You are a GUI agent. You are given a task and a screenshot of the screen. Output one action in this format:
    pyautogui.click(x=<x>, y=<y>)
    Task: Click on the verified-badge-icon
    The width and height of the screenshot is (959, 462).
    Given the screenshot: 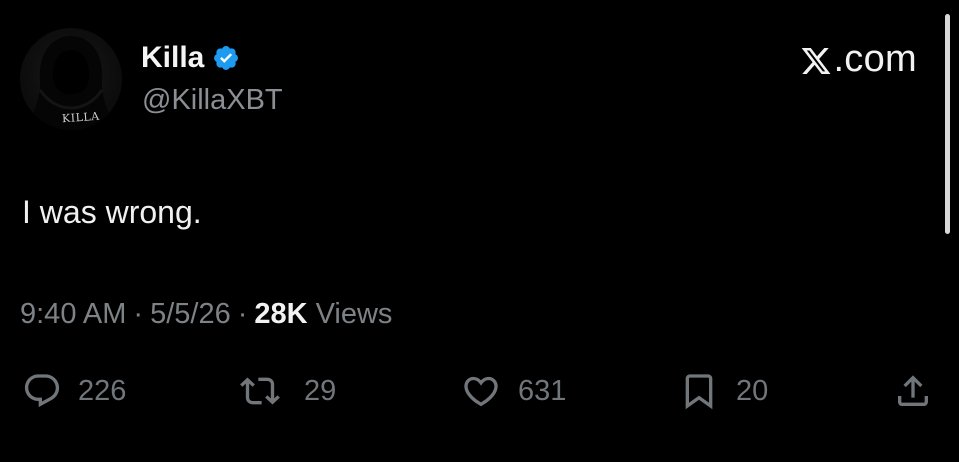 What is the action you would take?
    pyautogui.click(x=226, y=58)
    